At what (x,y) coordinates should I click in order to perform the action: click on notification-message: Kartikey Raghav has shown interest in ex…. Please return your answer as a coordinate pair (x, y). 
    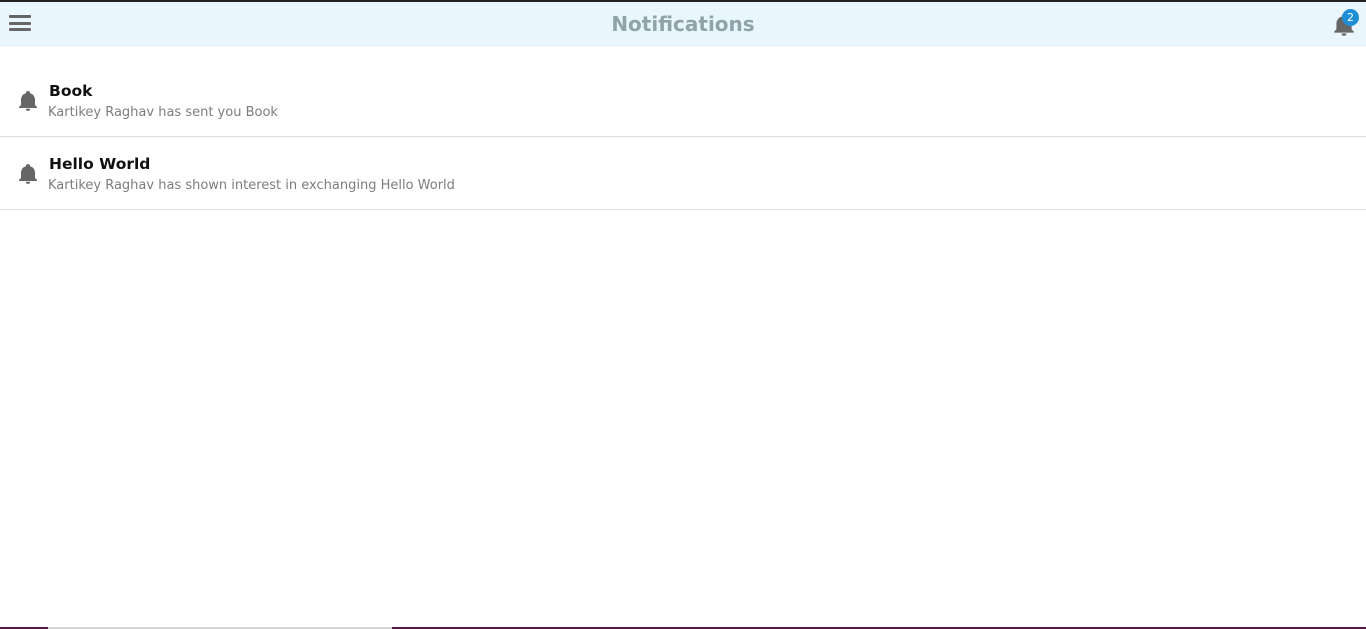
    Looking at the image, I should click on (251, 185).